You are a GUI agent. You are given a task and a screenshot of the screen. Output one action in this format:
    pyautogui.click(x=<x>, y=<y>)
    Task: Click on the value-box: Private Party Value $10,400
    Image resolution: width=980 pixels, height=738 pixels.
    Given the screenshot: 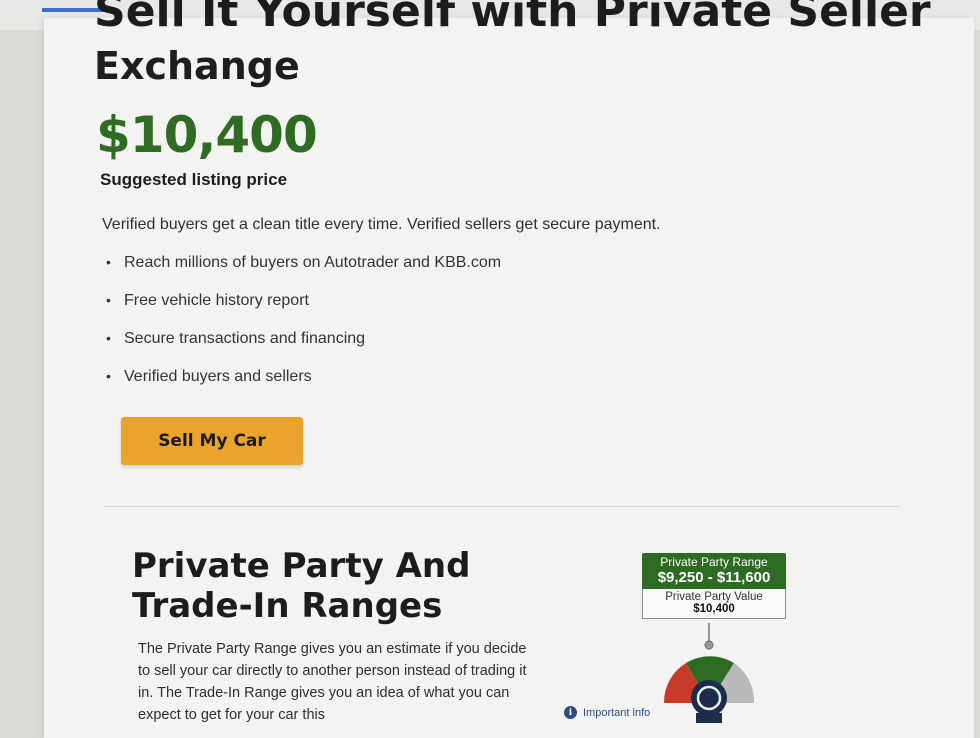 What is the action you would take?
    pyautogui.click(x=714, y=604)
    